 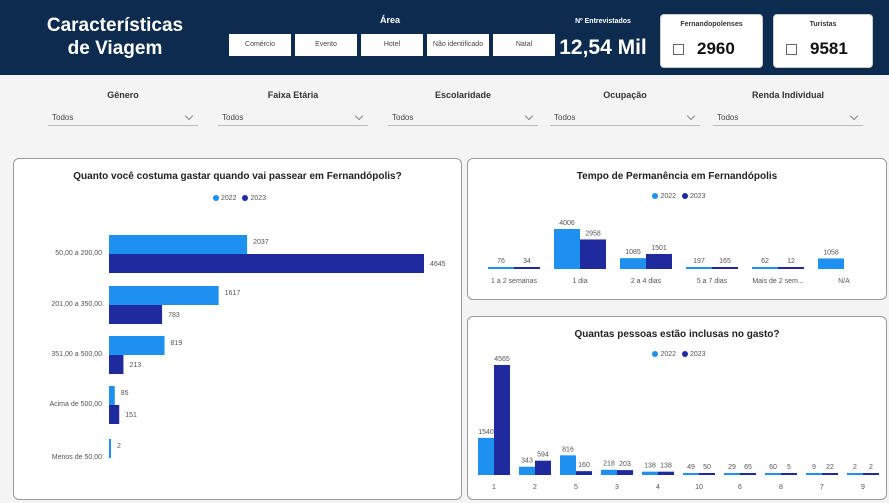 What do you see at coordinates (603, 21) in the screenshot?
I see `kpi-label: Nº Entrevistados` at bounding box center [603, 21].